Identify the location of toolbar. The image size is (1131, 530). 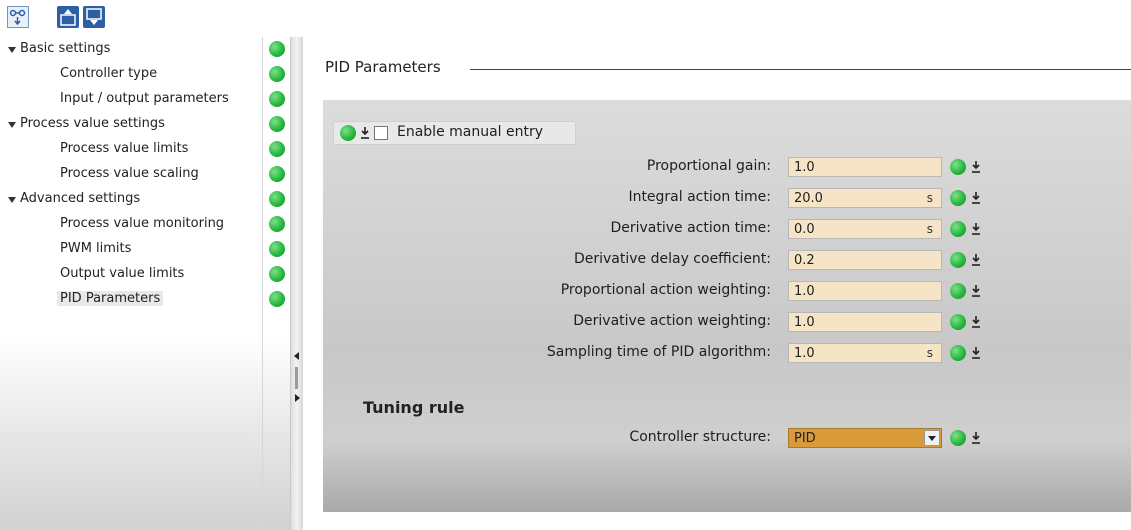
(565, 17).